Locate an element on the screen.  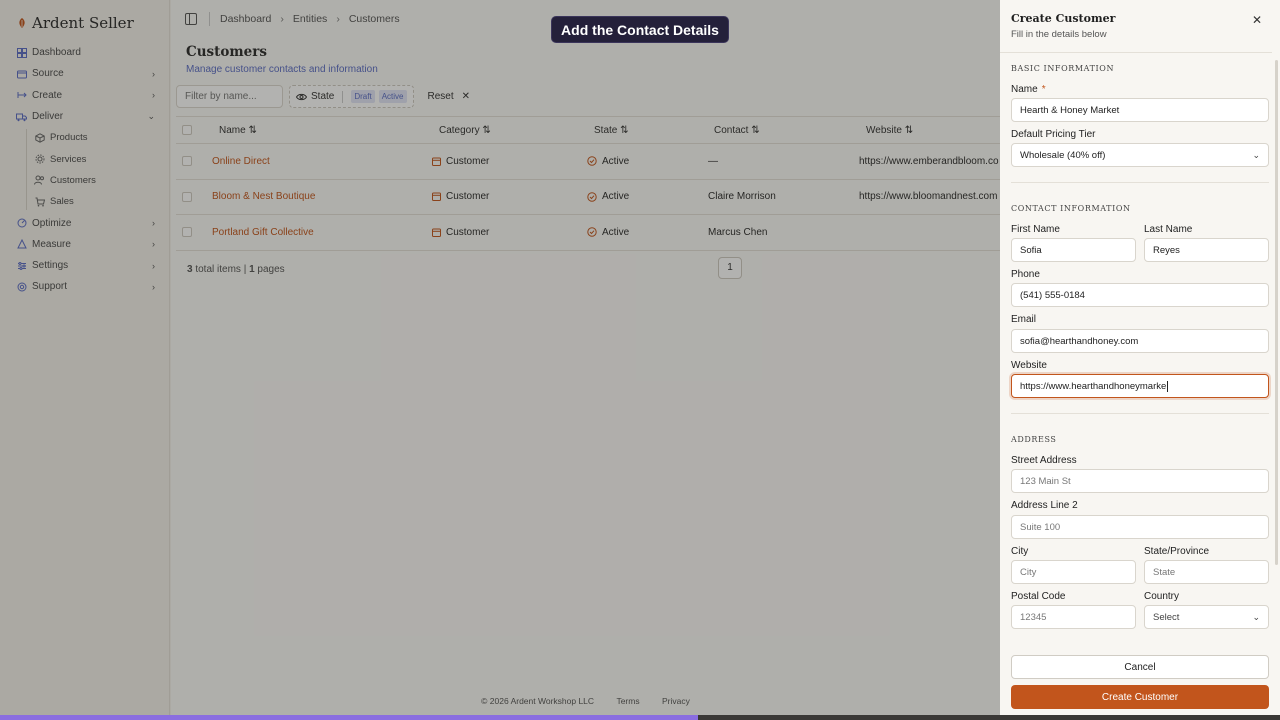
street-address-field: 123 Main St is located at coordinates (1140, 481).